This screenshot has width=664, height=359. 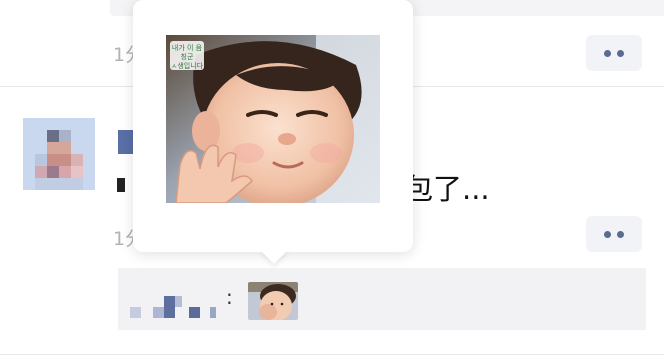 I want to click on preview-caption-line2: ㅅ생입니다, so click(x=187, y=66).